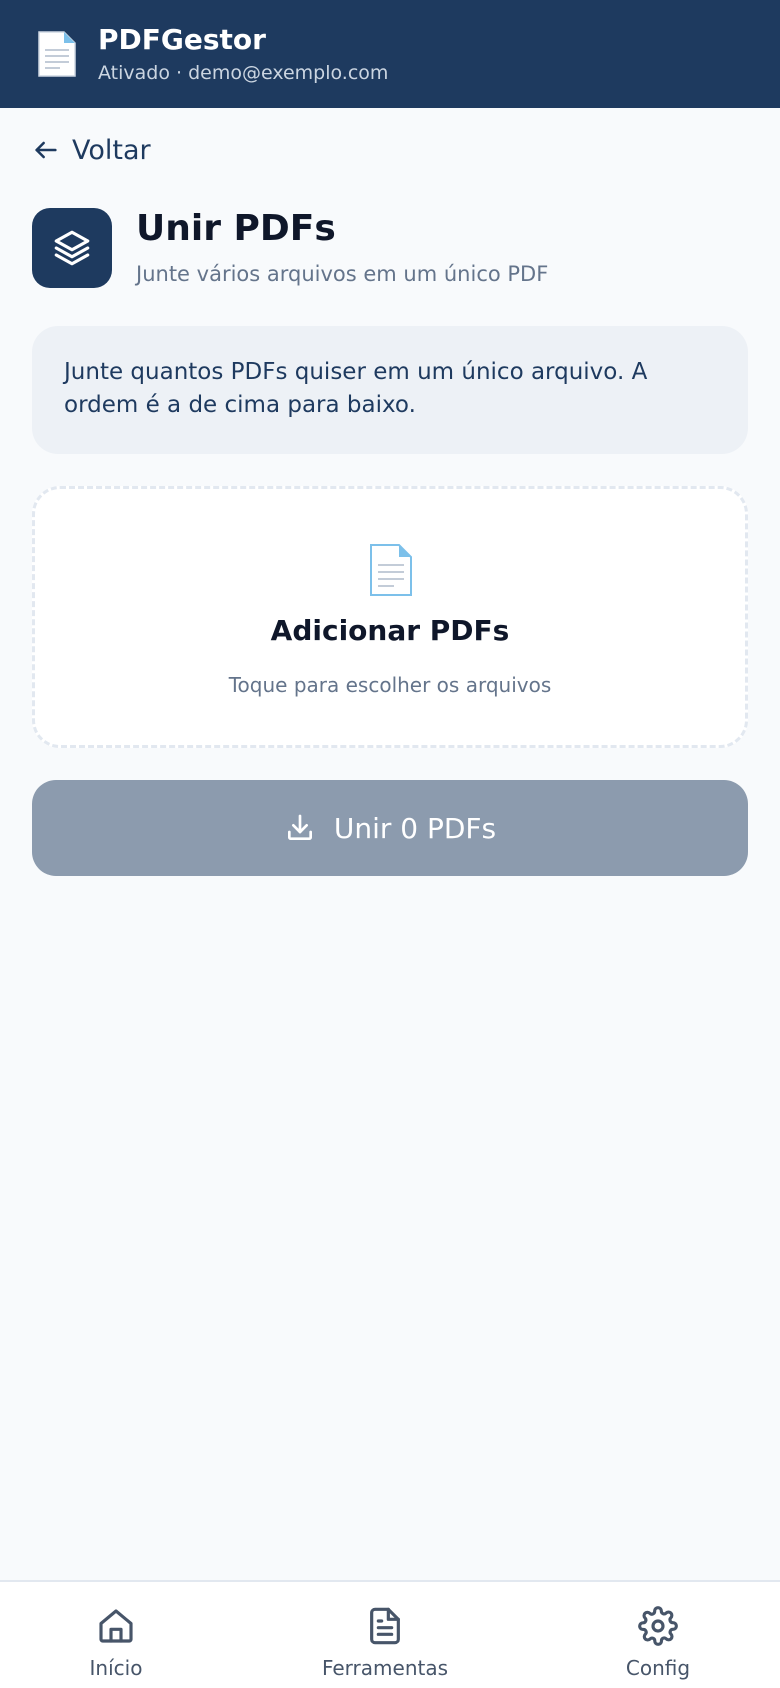 This screenshot has height=1688, width=780. What do you see at coordinates (46, 150) in the screenshot?
I see `arrow-left-icon` at bounding box center [46, 150].